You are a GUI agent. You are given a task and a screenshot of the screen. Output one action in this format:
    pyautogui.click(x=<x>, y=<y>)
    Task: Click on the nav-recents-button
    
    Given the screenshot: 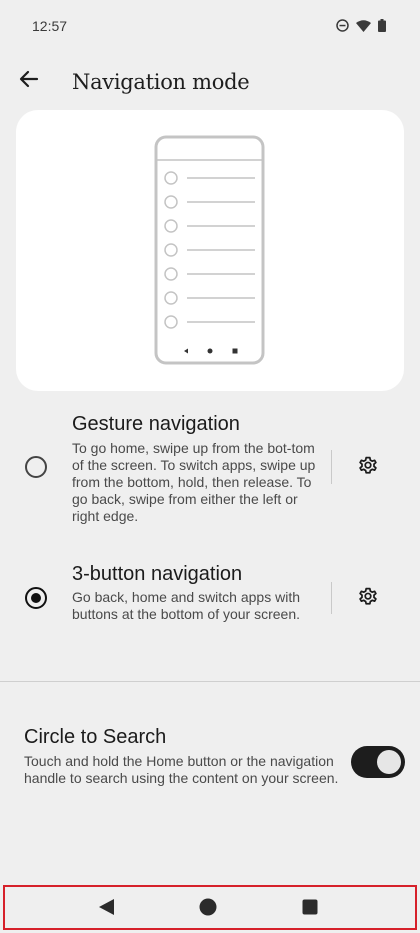 What is the action you would take?
    pyautogui.click(x=310, y=909)
    